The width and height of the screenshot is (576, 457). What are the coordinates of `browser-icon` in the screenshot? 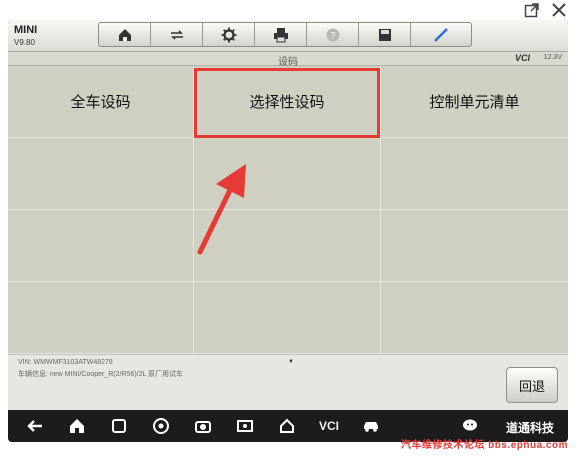 It's located at (161, 426).